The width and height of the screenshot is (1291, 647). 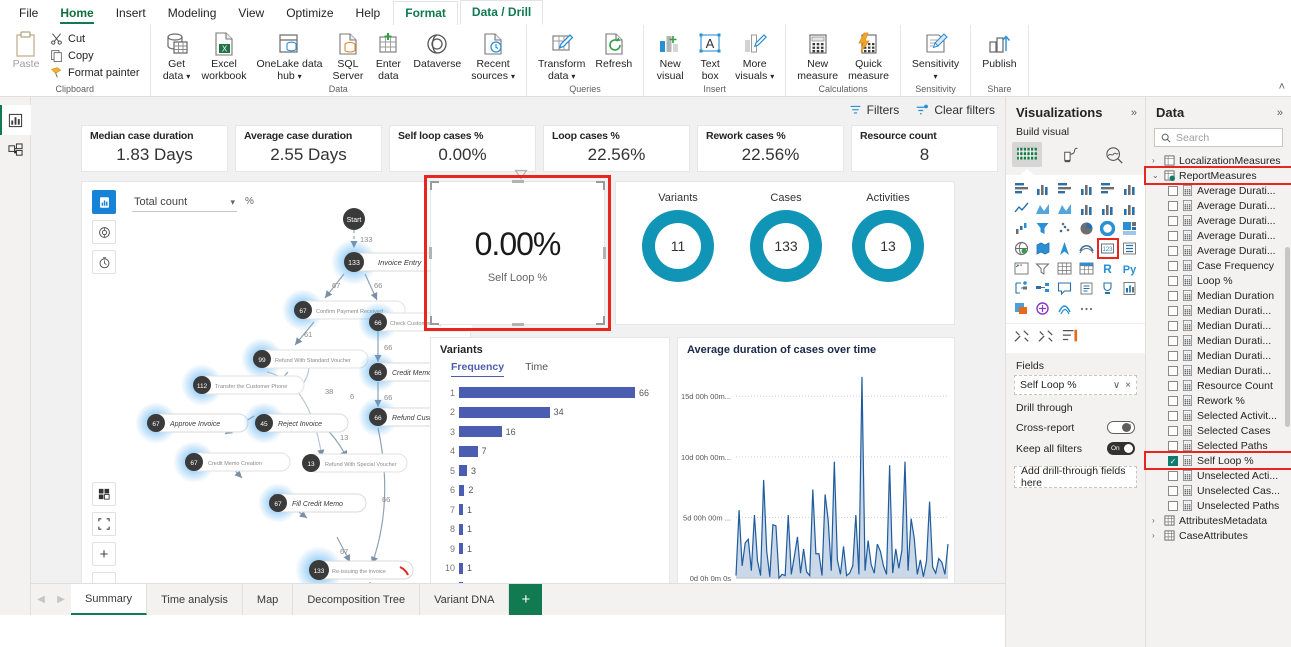 I want to click on variants-bar-row: 62, so click(x=551, y=491).